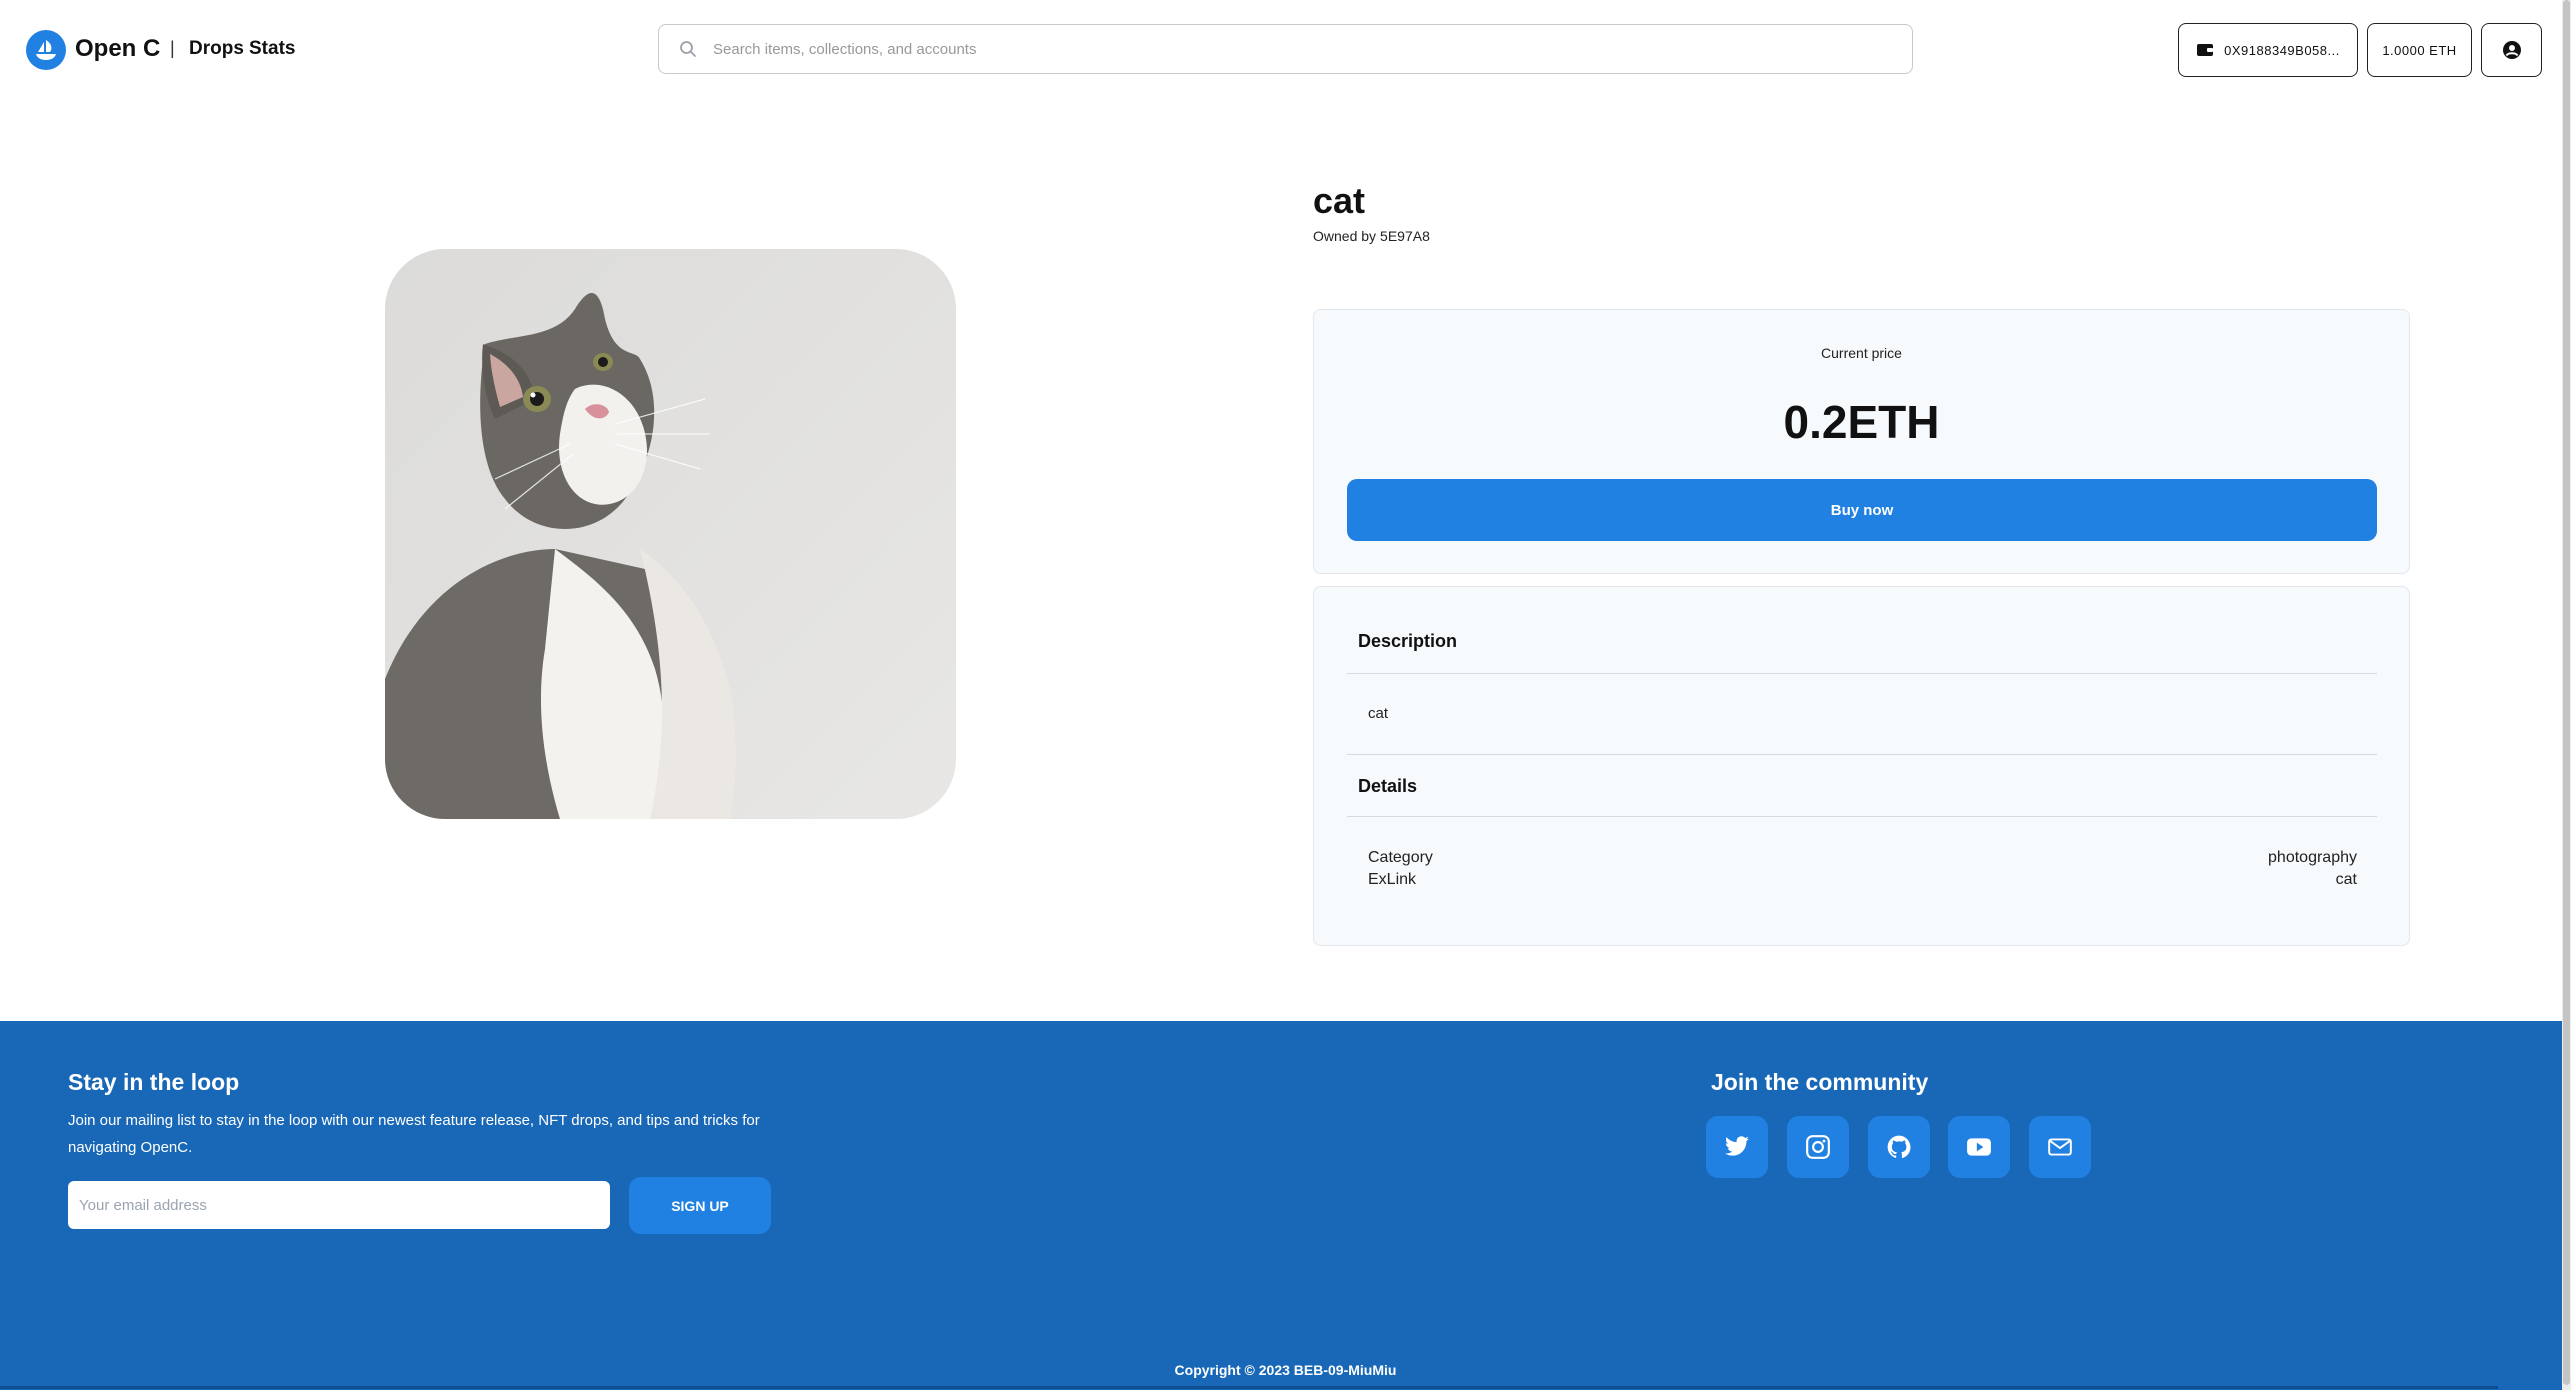  I want to click on owned-by-label: Owned by, so click(1345, 236).